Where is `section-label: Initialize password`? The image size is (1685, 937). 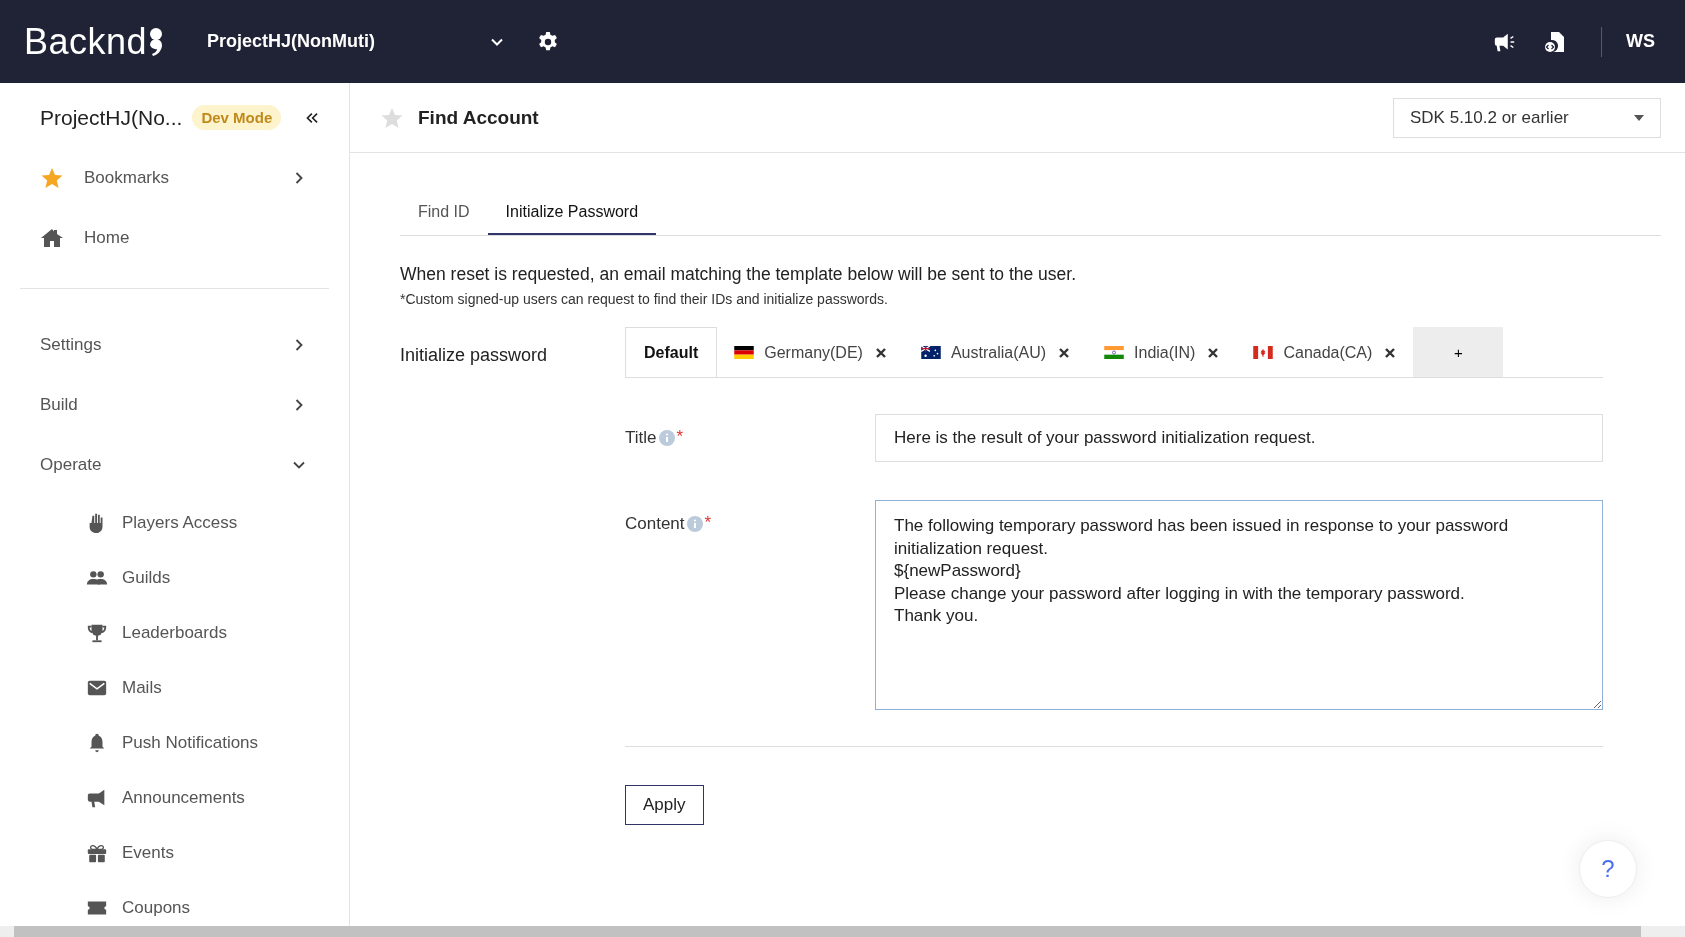
section-label: Initialize password is located at coordinates (474, 355).